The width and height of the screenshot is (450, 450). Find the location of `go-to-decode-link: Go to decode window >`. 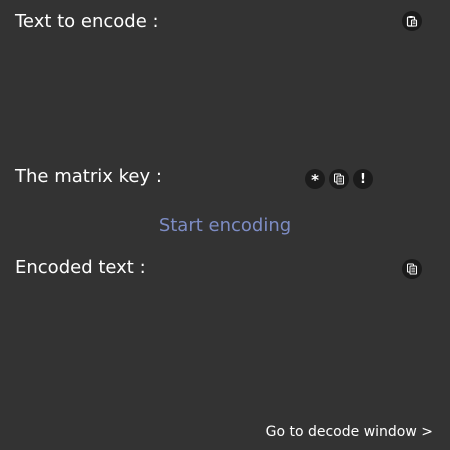

go-to-decode-link: Go to decode window > is located at coordinates (349, 432).